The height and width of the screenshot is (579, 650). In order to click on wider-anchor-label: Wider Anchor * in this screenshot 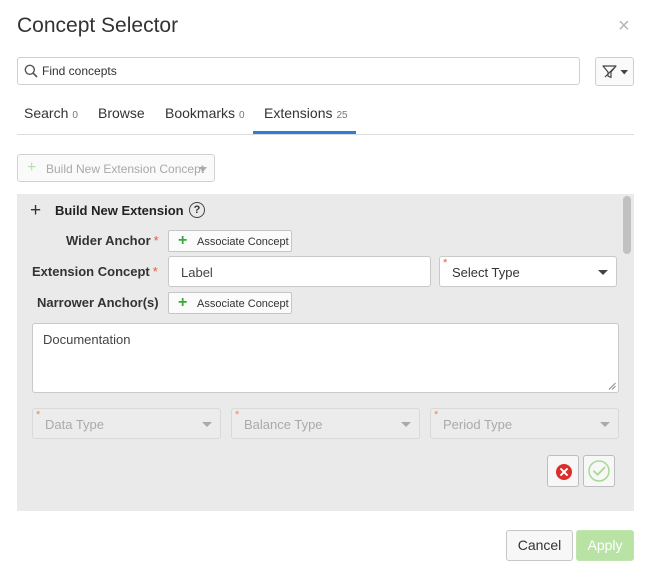, I will do `click(112, 240)`.